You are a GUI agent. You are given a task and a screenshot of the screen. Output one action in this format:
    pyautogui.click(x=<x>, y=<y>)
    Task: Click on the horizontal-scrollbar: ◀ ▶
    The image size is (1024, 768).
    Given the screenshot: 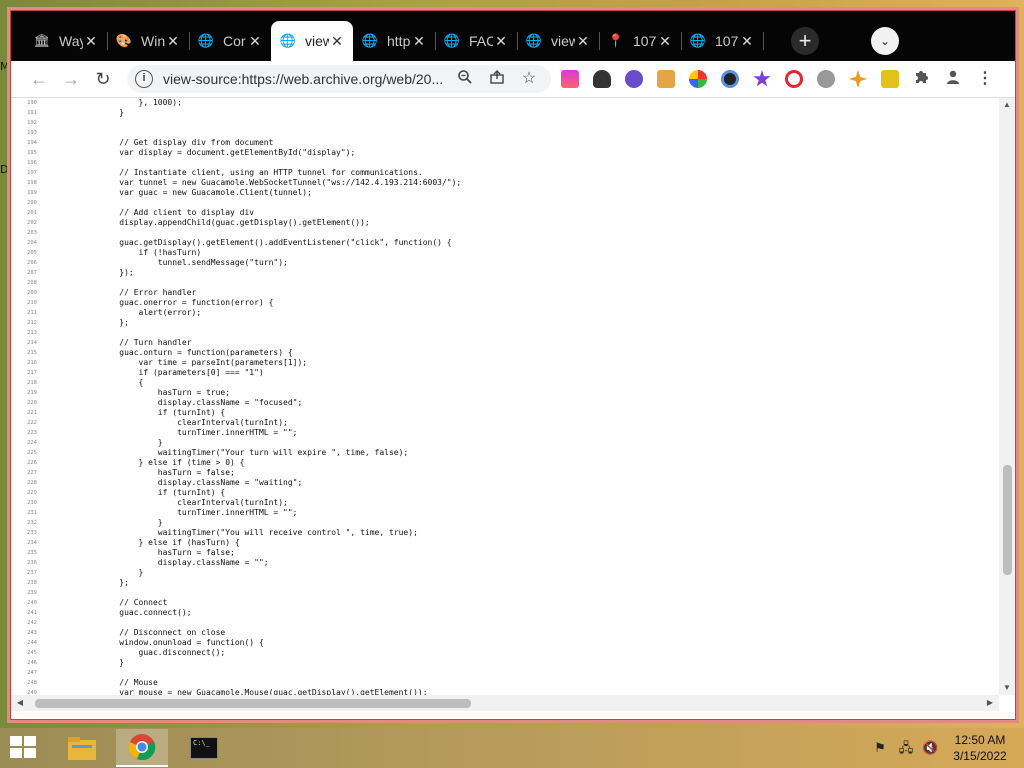 What is the action you would take?
    pyautogui.click(x=505, y=703)
    